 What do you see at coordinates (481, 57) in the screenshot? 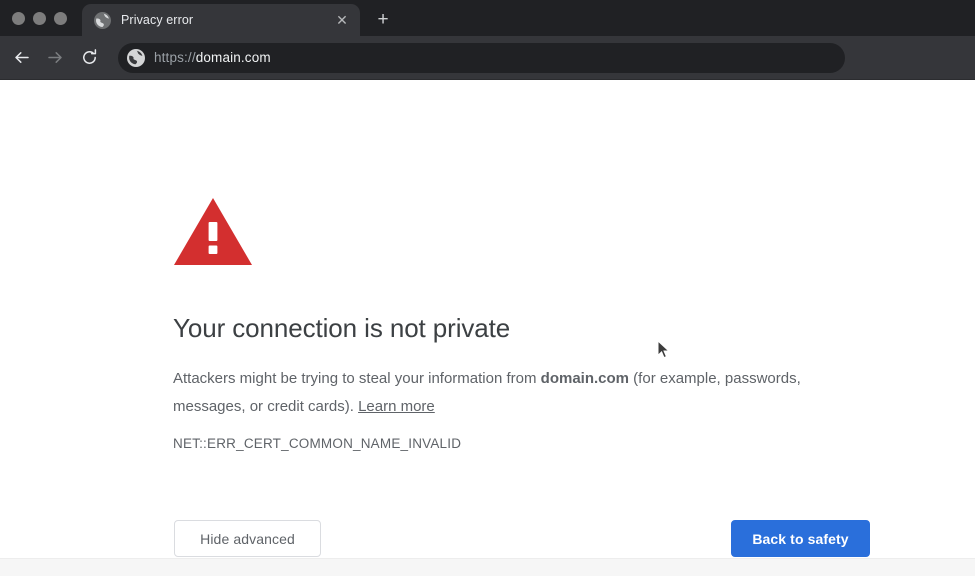
I see `address-bar: https://domain.com` at bounding box center [481, 57].